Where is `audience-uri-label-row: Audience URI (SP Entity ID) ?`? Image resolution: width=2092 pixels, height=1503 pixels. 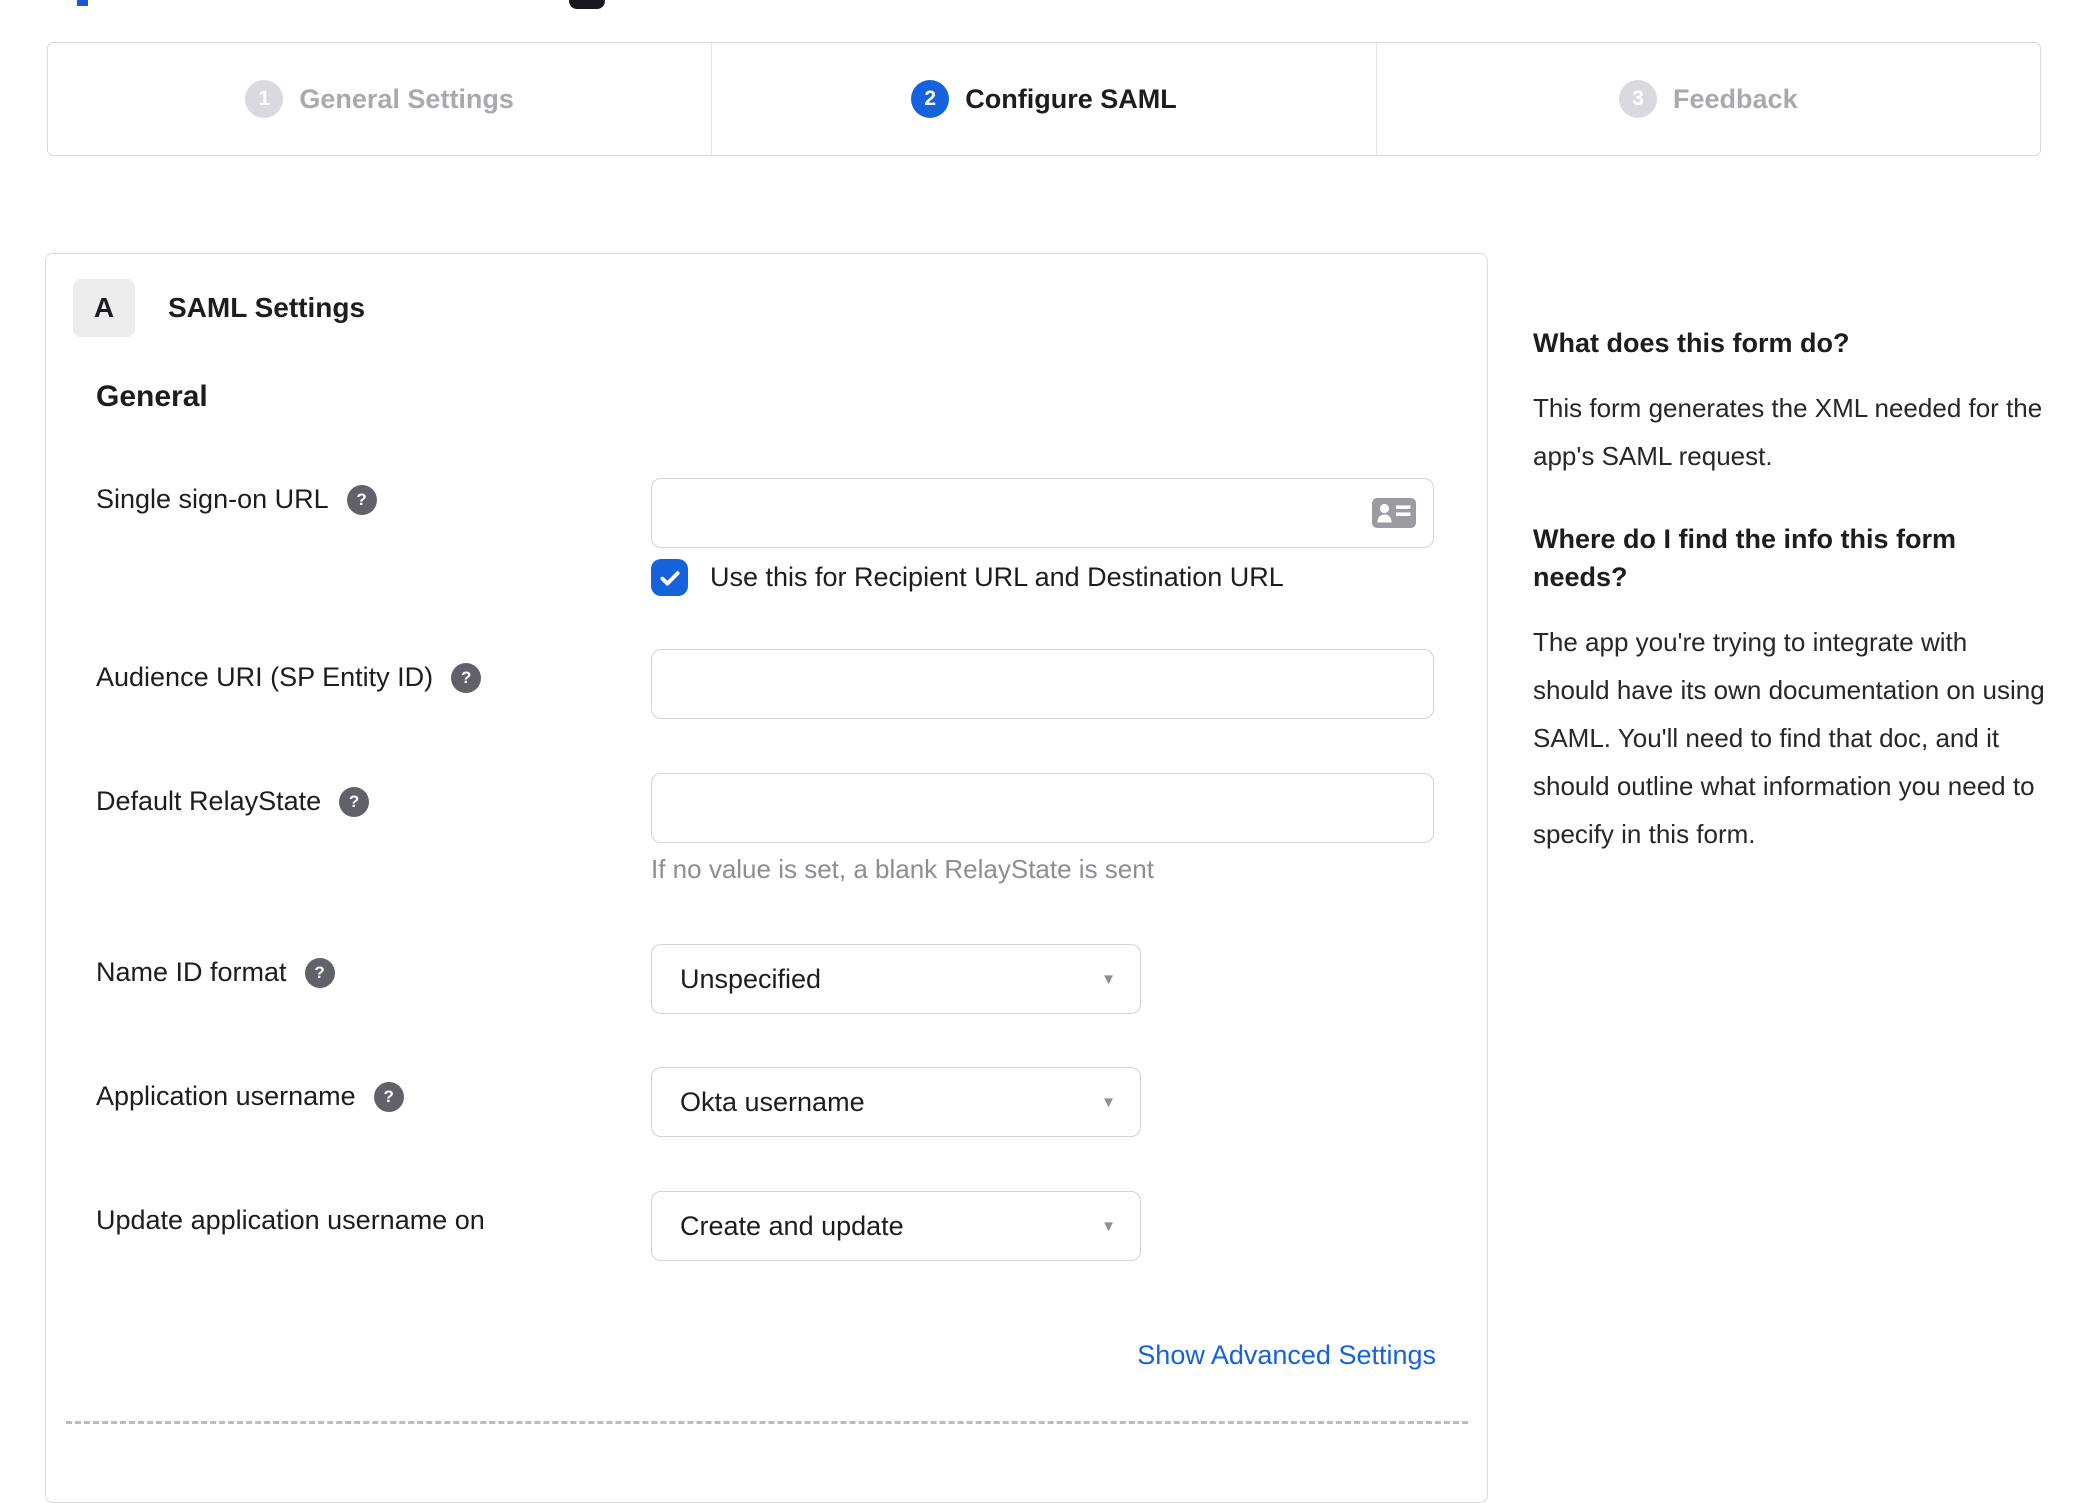 audience-uri-label-row: Audience URI (SP Entity ID) ? is located at coordinates (289, 677).